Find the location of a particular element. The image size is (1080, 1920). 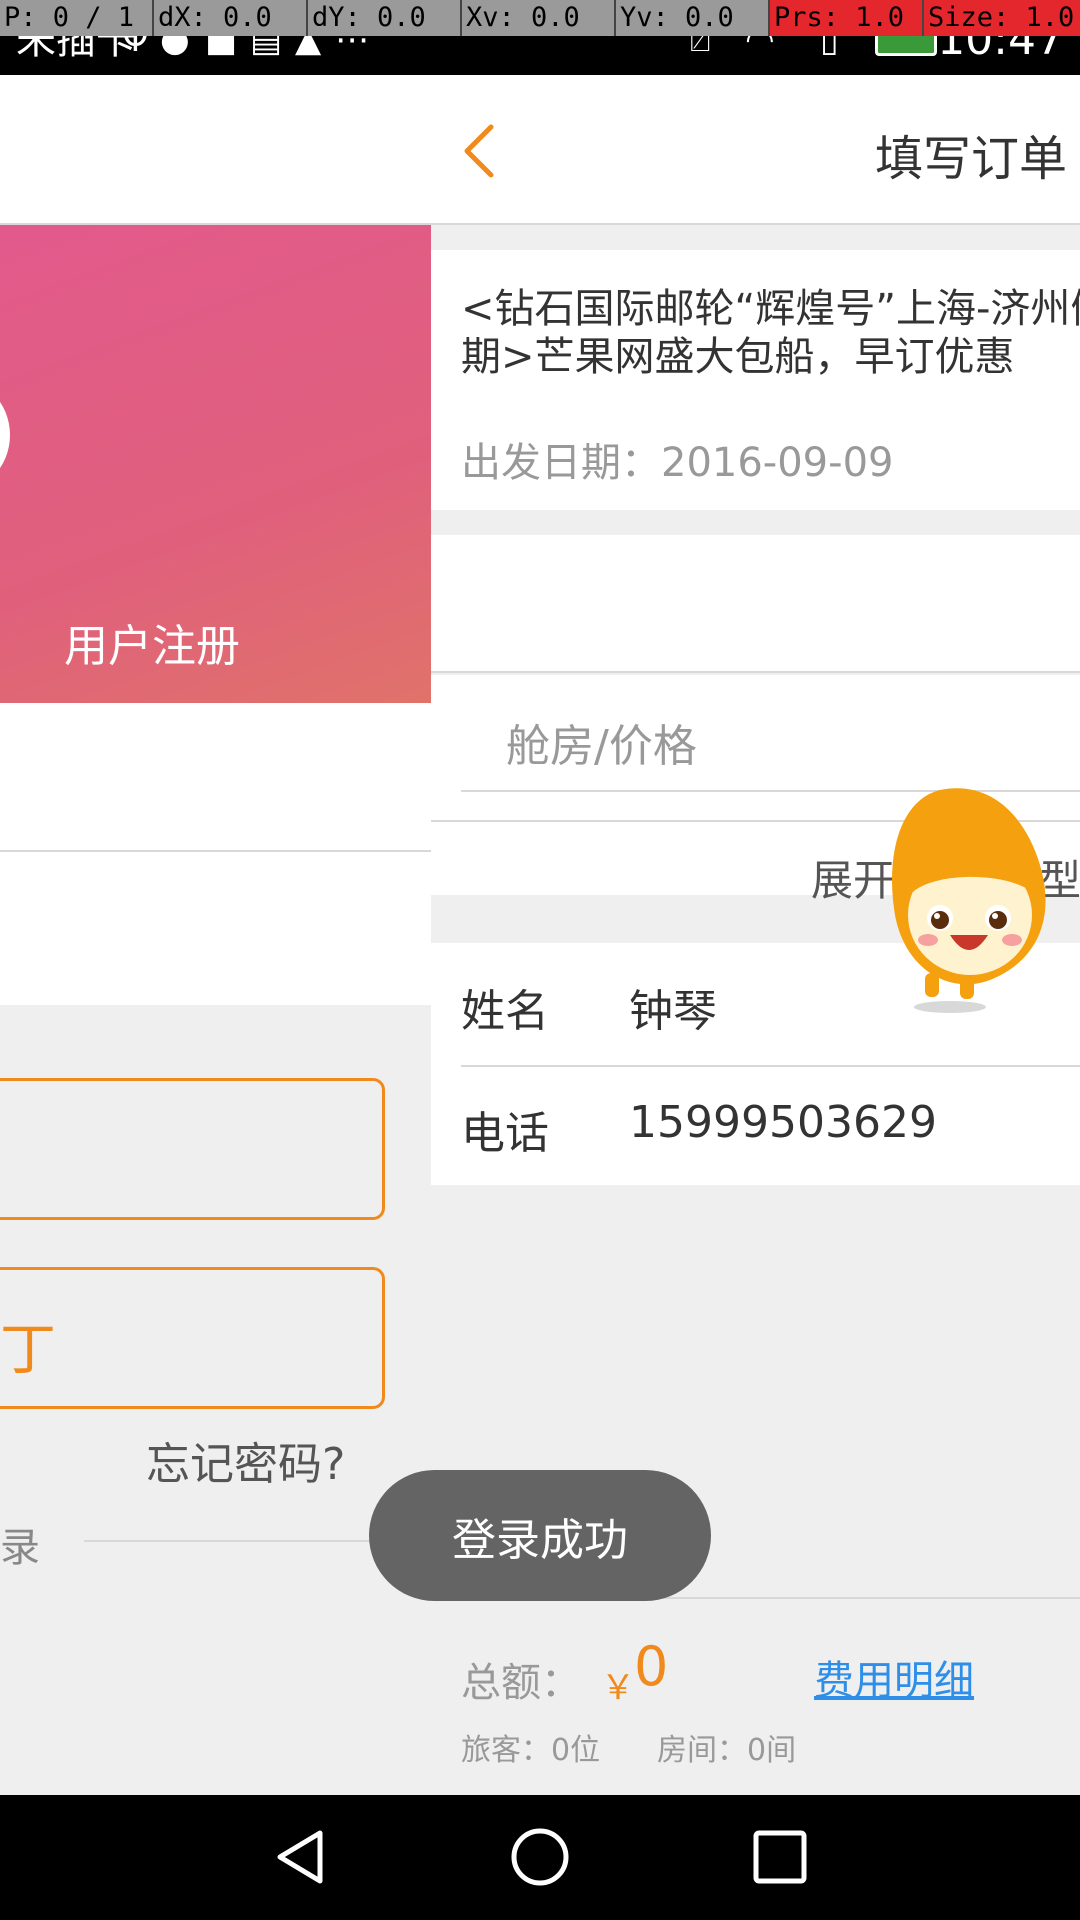

home-icon is located at coordinates (540, 1857).